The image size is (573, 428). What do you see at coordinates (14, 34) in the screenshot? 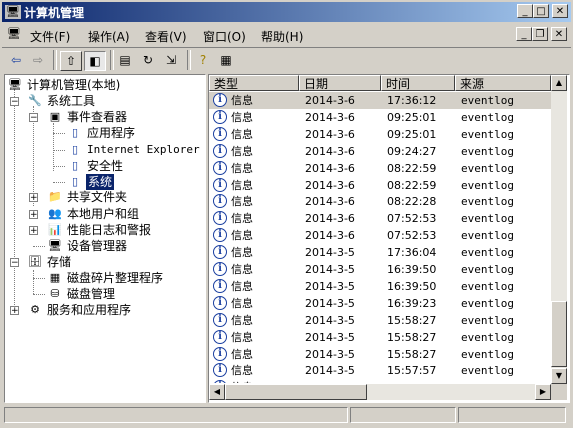
I see `app-menu-icon: 🖥` at bounding box center [14, 34].